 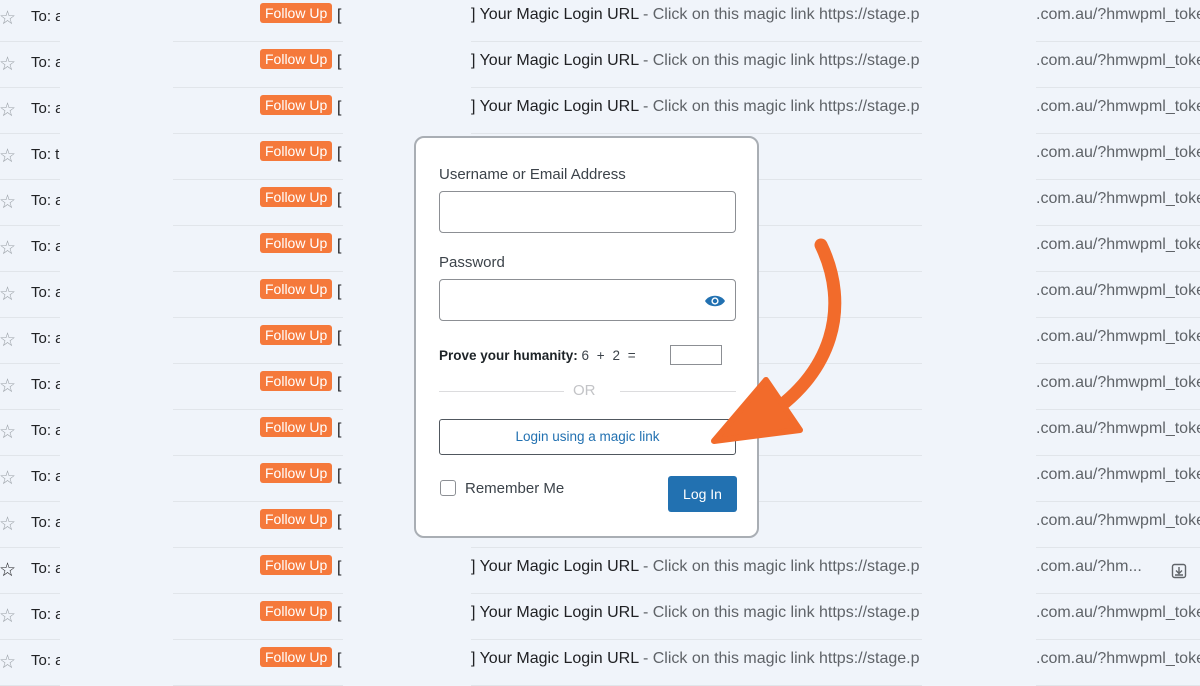 I want to click on log-in-button: Log In, so click(x=702, y=494).